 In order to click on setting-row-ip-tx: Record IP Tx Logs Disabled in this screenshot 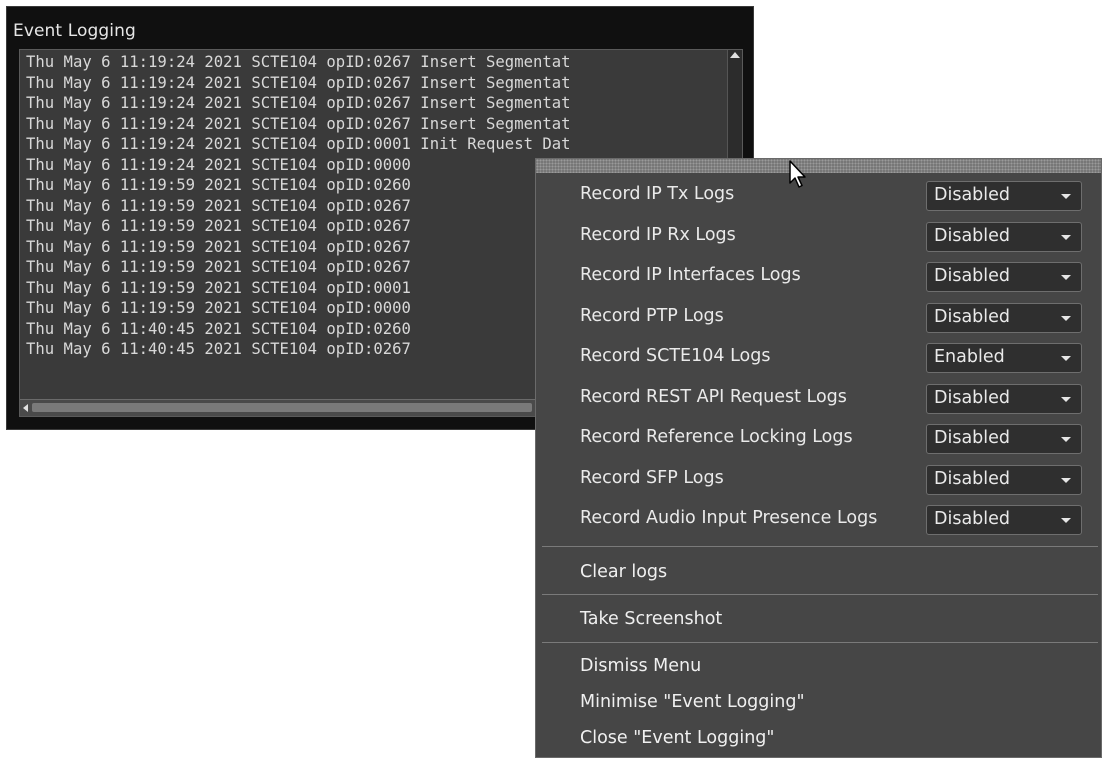, I will do `click(818, 196)`.